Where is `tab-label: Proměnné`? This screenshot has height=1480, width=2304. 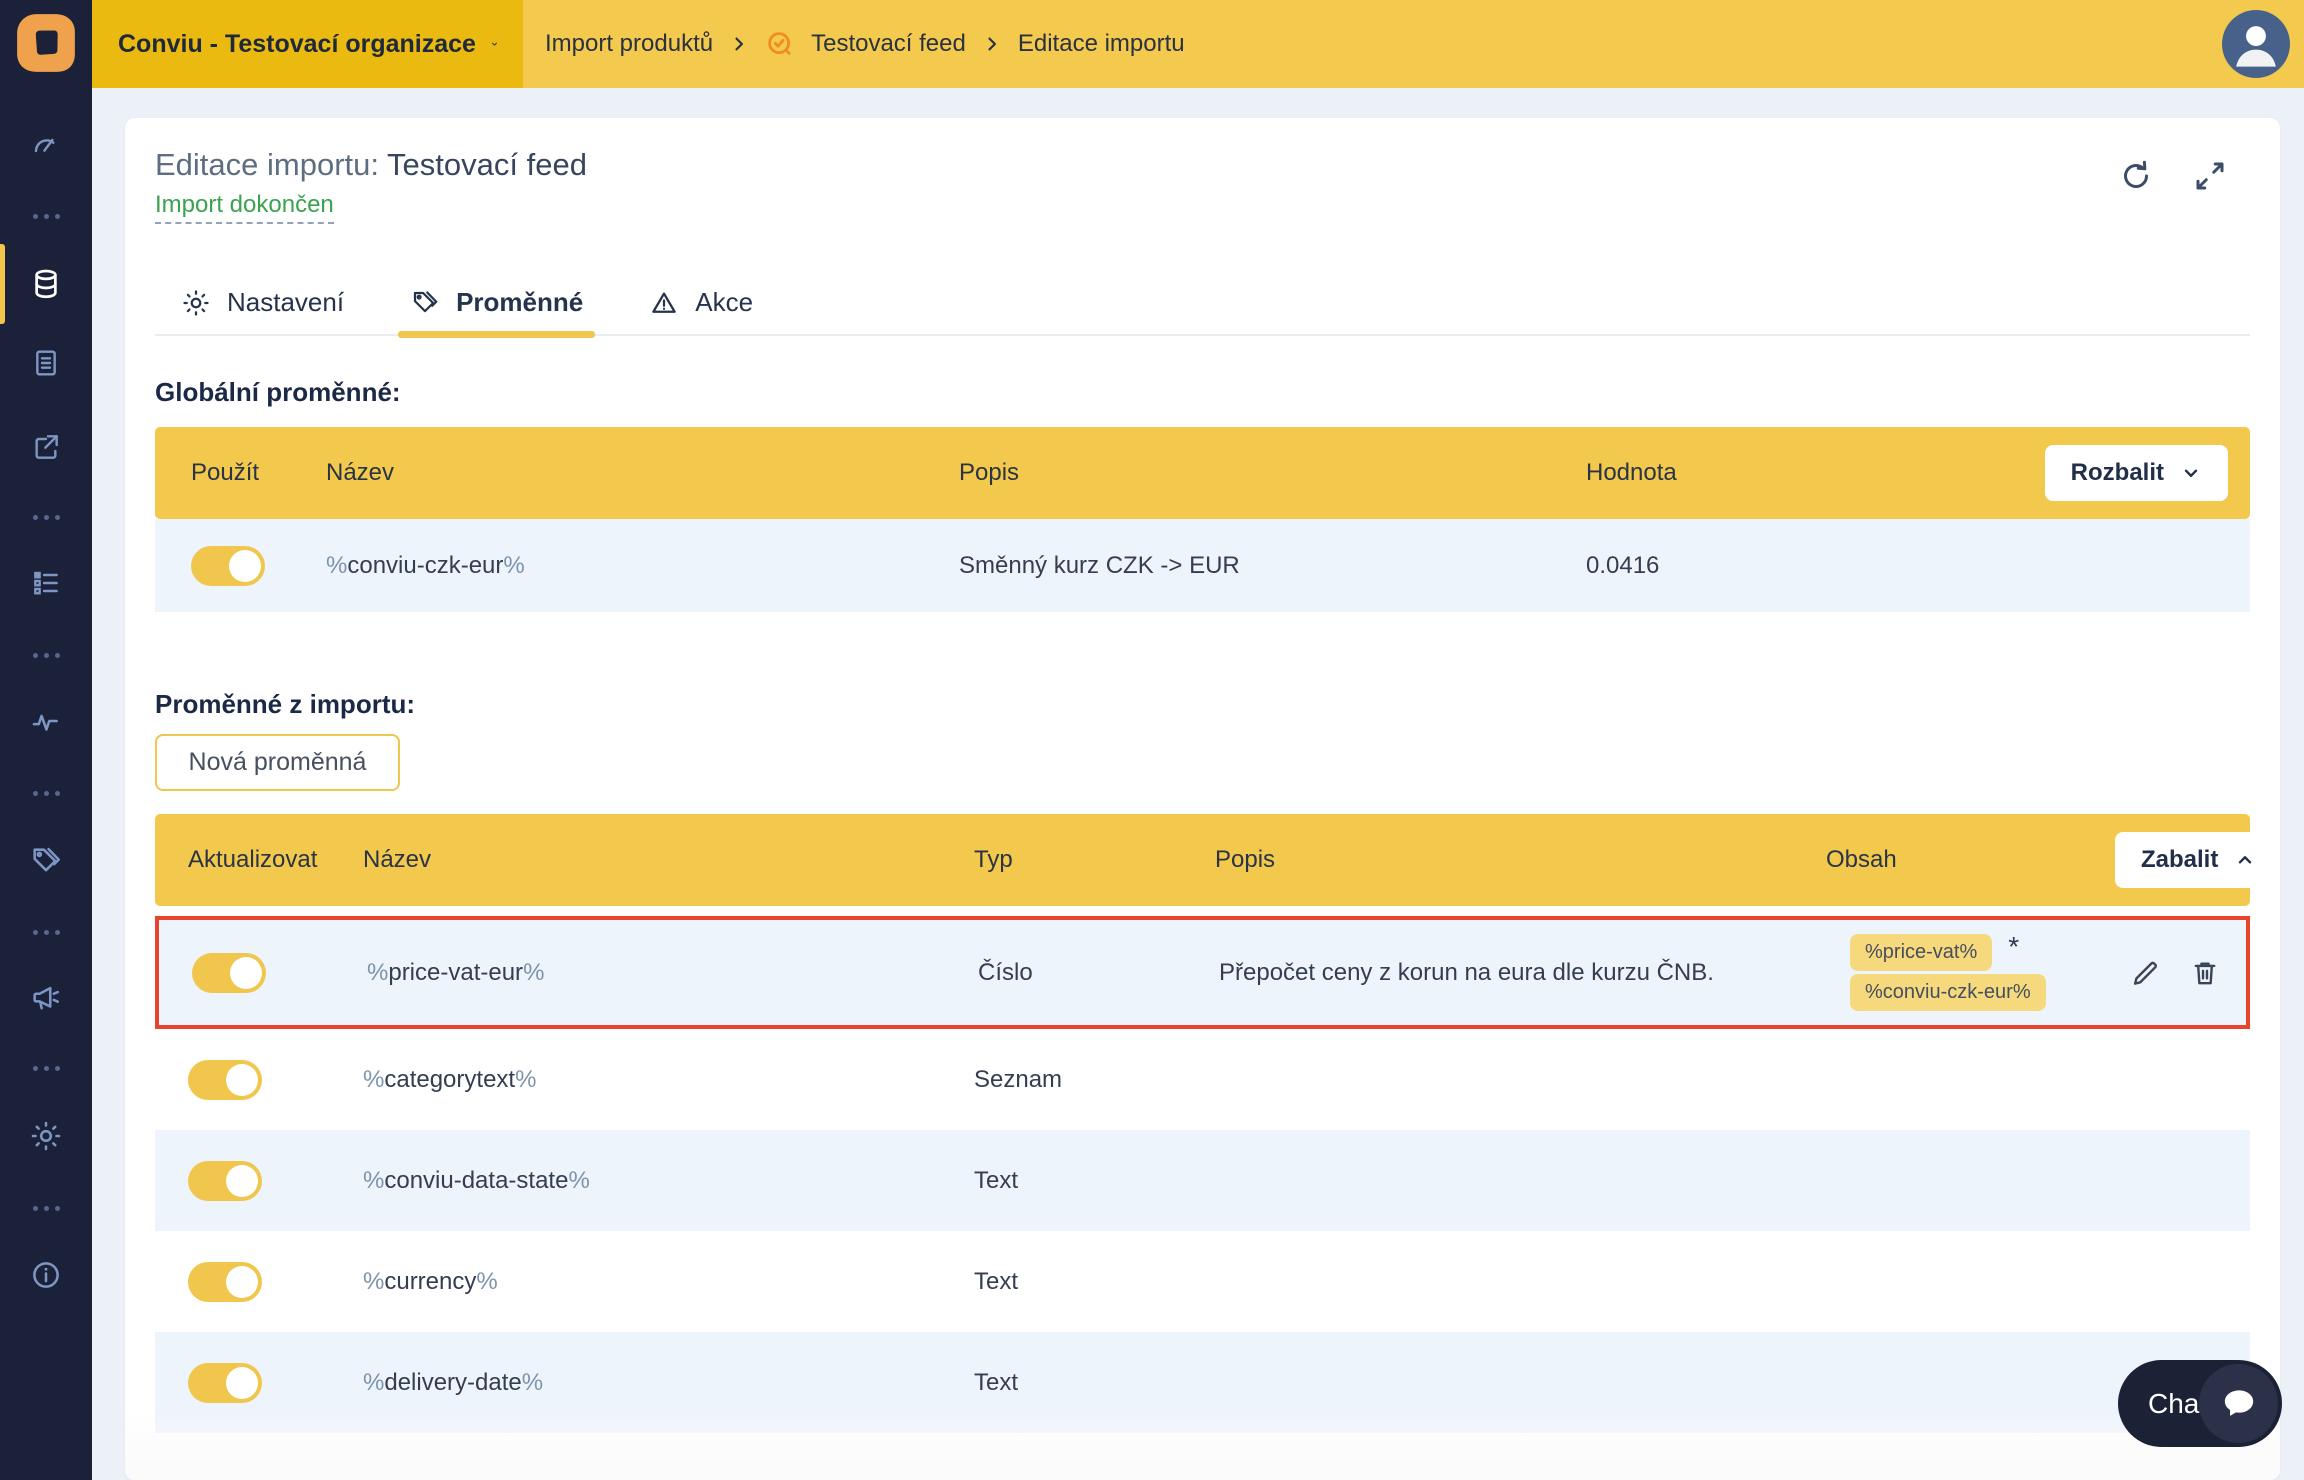
tab-label: Proměnné is located at coordinates (520, 302).